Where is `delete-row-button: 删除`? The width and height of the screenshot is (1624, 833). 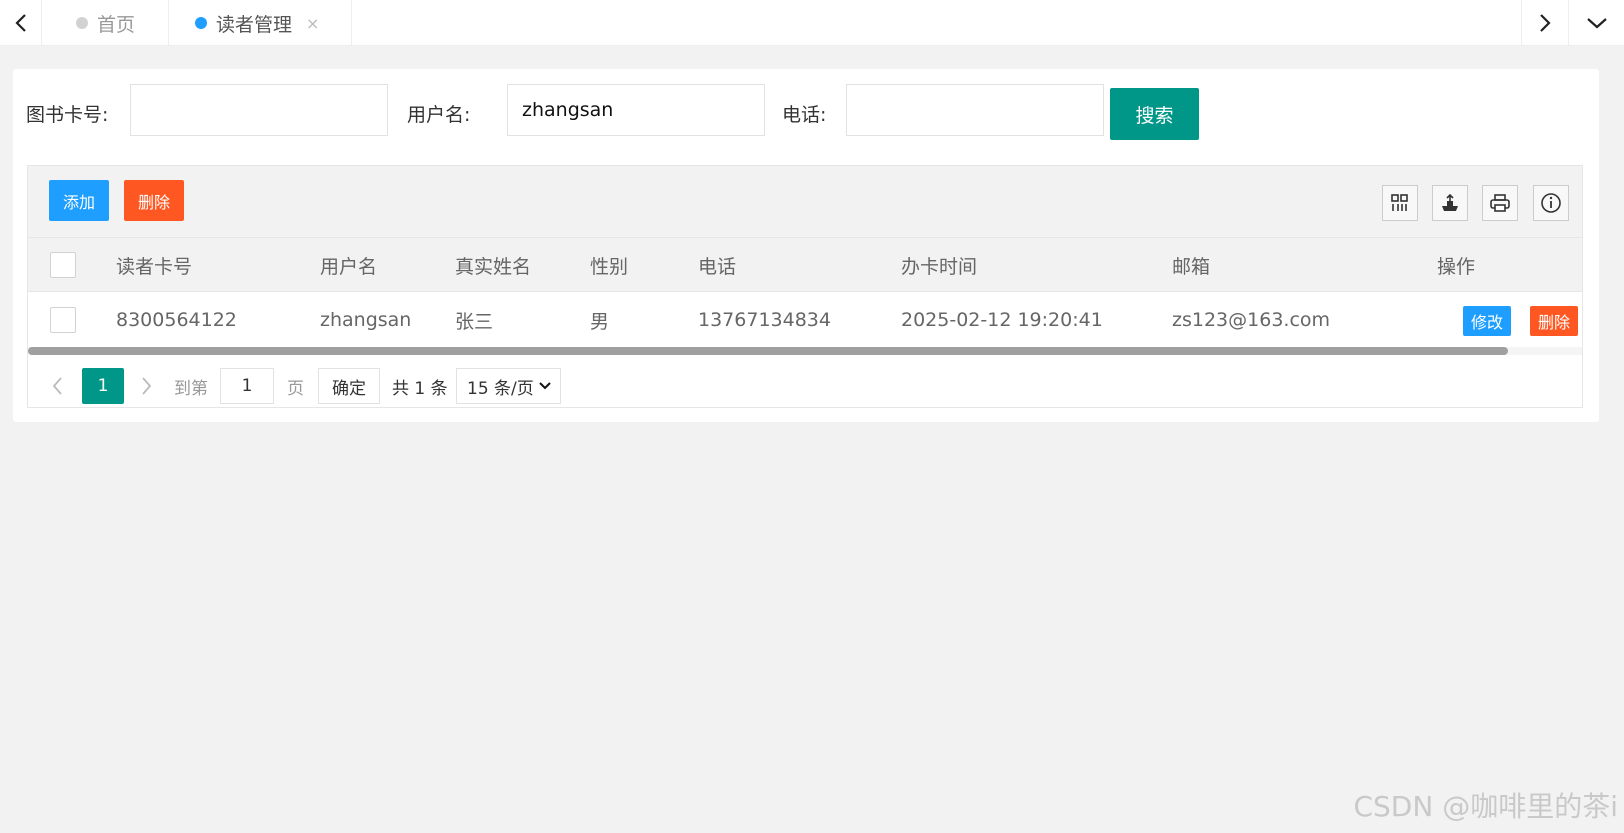
delete-row-button: 删除 is located at coordinates (1554, 321).